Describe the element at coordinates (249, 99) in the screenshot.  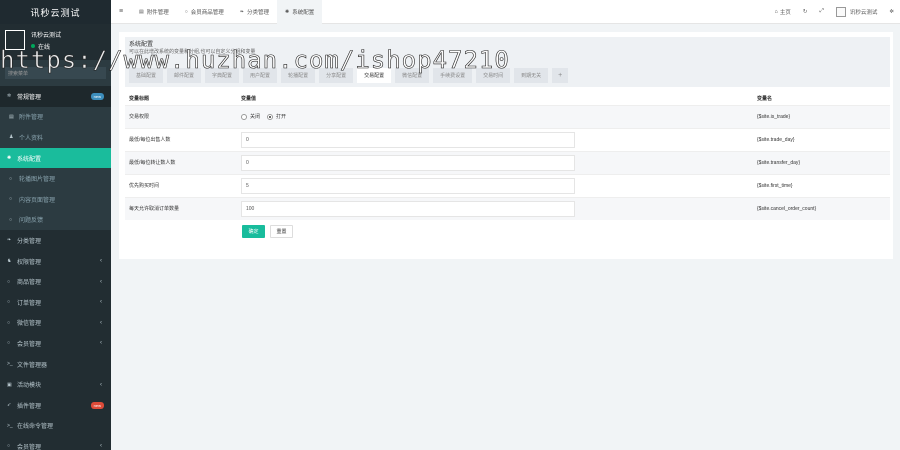
I see `column-header: 变量值` at that location.